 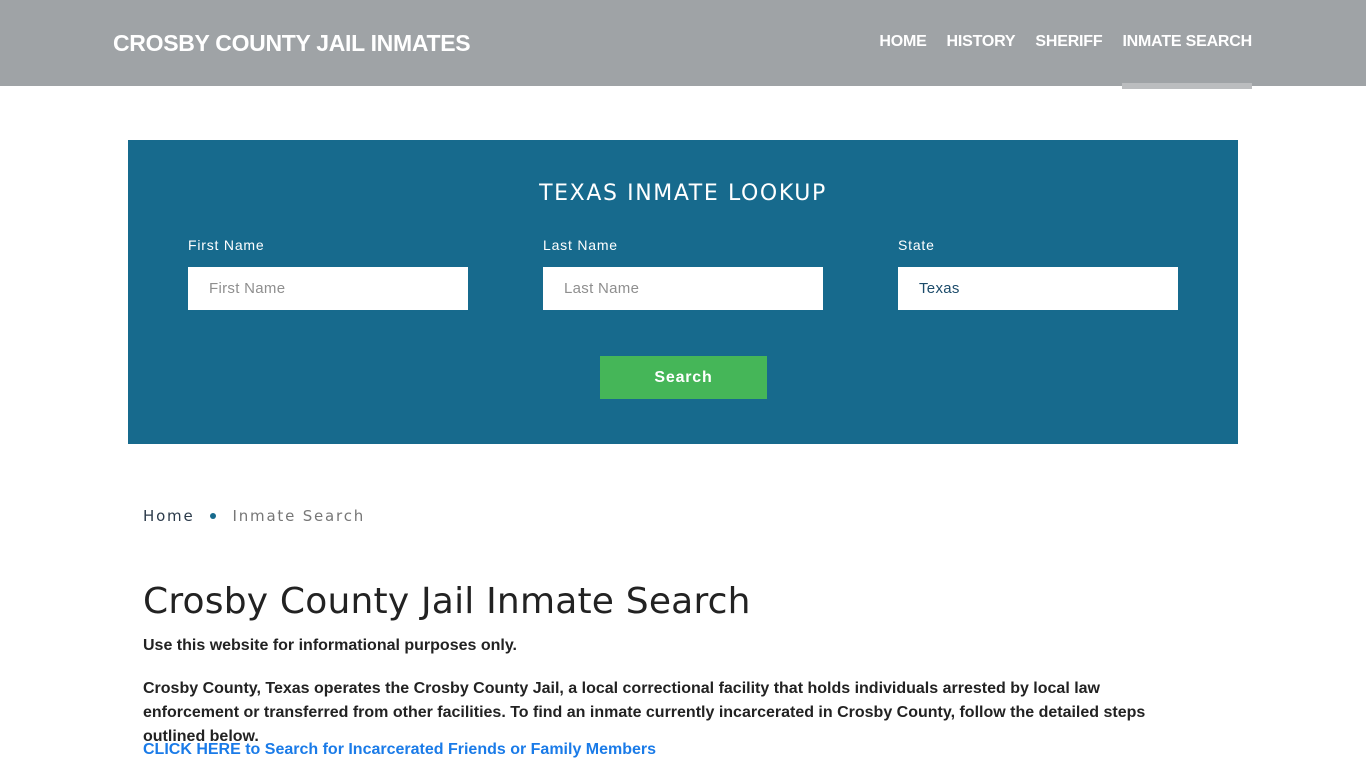 I want to click on state-group: State, so click(x=1038, y=273).